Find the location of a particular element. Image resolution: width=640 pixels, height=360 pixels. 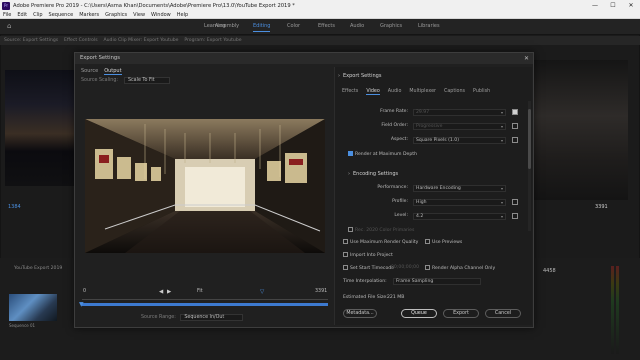

level-dropdown: 4.2 is located at coordinates (459, 216).